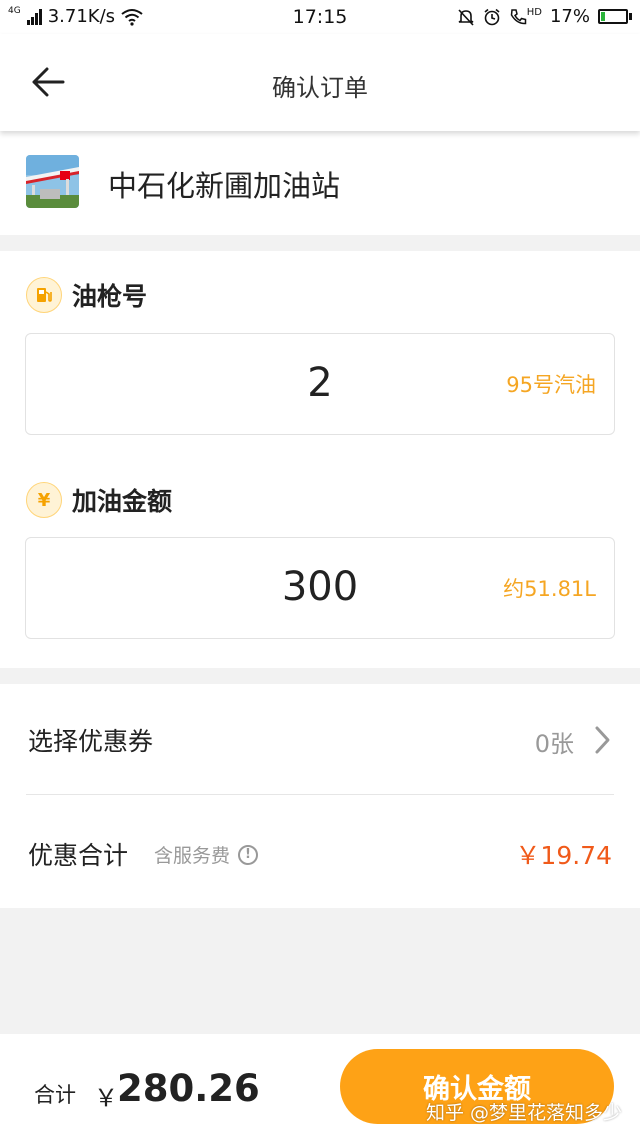 The image size is (640, 1138). What do you see at coordinates (192, 856) in the screenshot?
I see `service-fee-text: 含服务费` at bounding box center [192, 856].